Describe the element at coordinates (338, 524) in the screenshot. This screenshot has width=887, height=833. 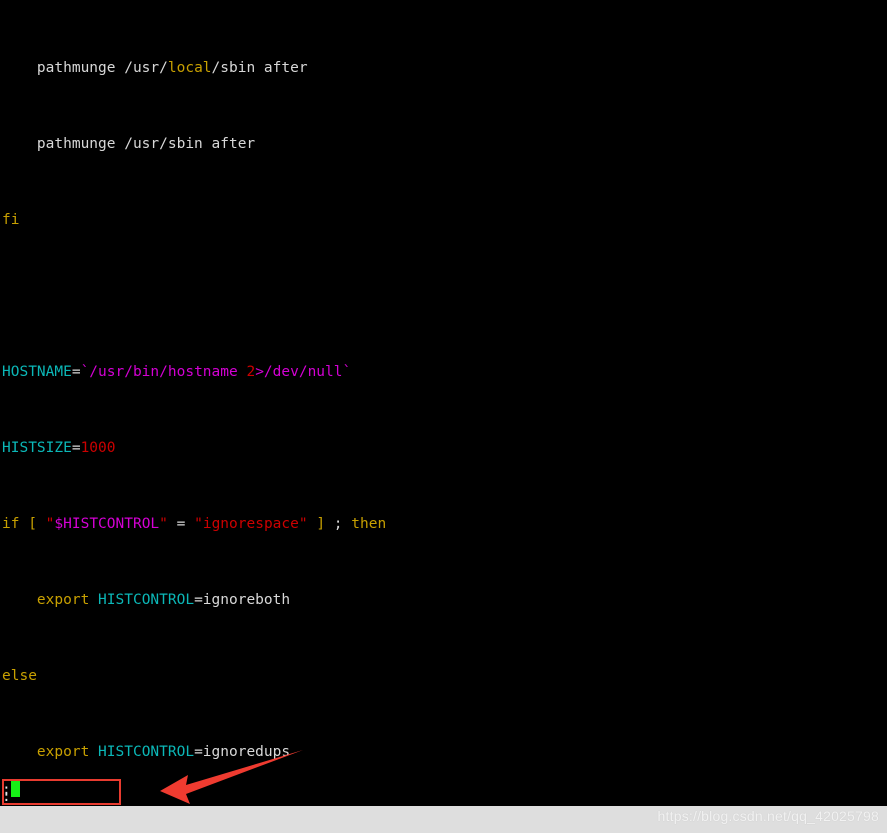
I see `token-plain: ;` at that location.